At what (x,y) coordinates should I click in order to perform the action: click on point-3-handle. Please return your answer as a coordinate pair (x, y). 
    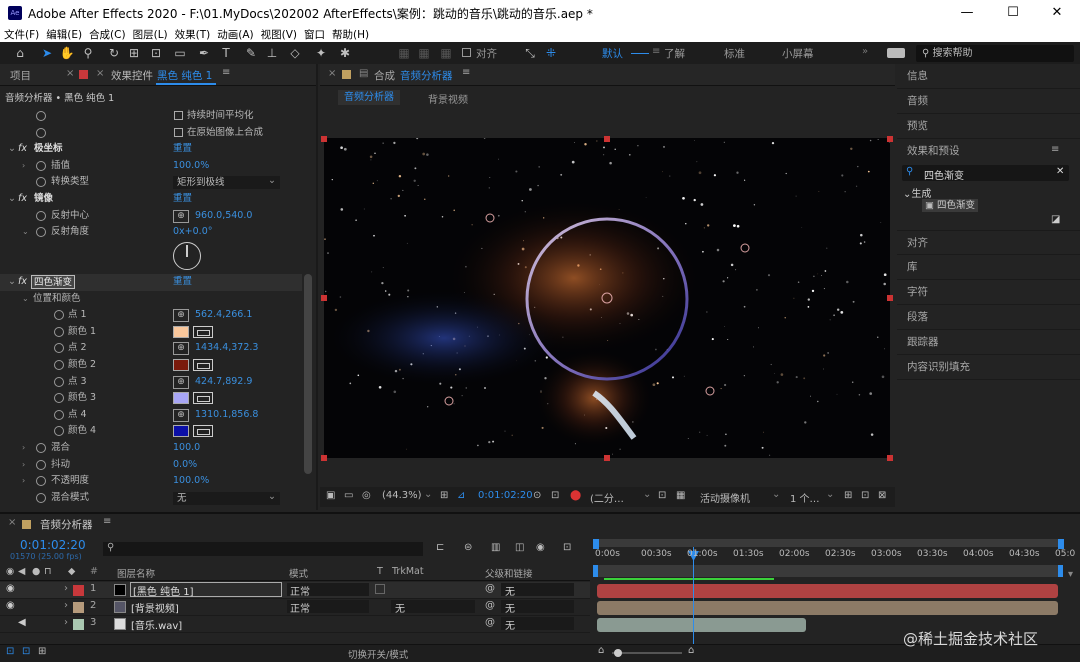
    Looking at the image, I should click on (449, 401).